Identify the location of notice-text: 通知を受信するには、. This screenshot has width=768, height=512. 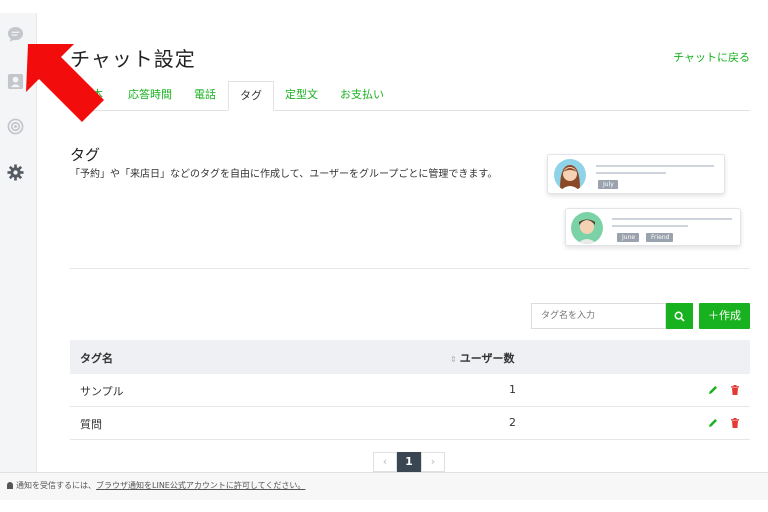
(56, 485).